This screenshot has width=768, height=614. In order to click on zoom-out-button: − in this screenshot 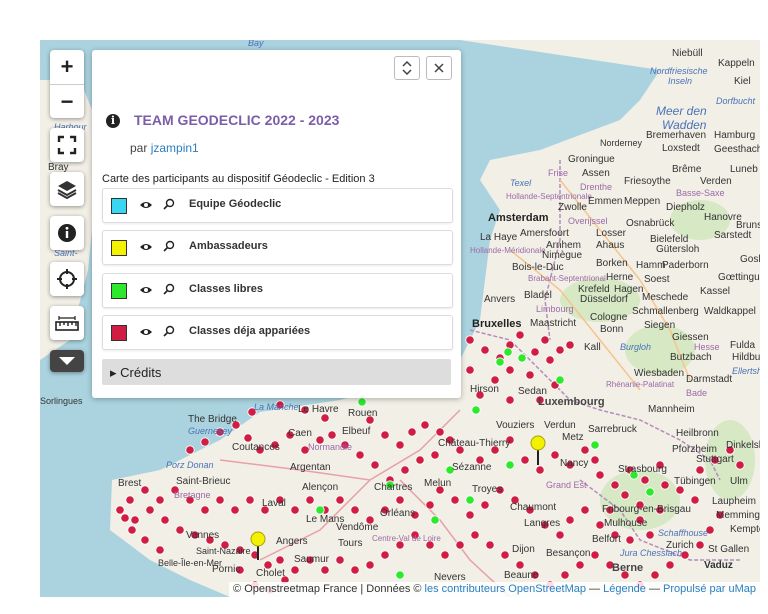, I will do `click(67, 102)`.